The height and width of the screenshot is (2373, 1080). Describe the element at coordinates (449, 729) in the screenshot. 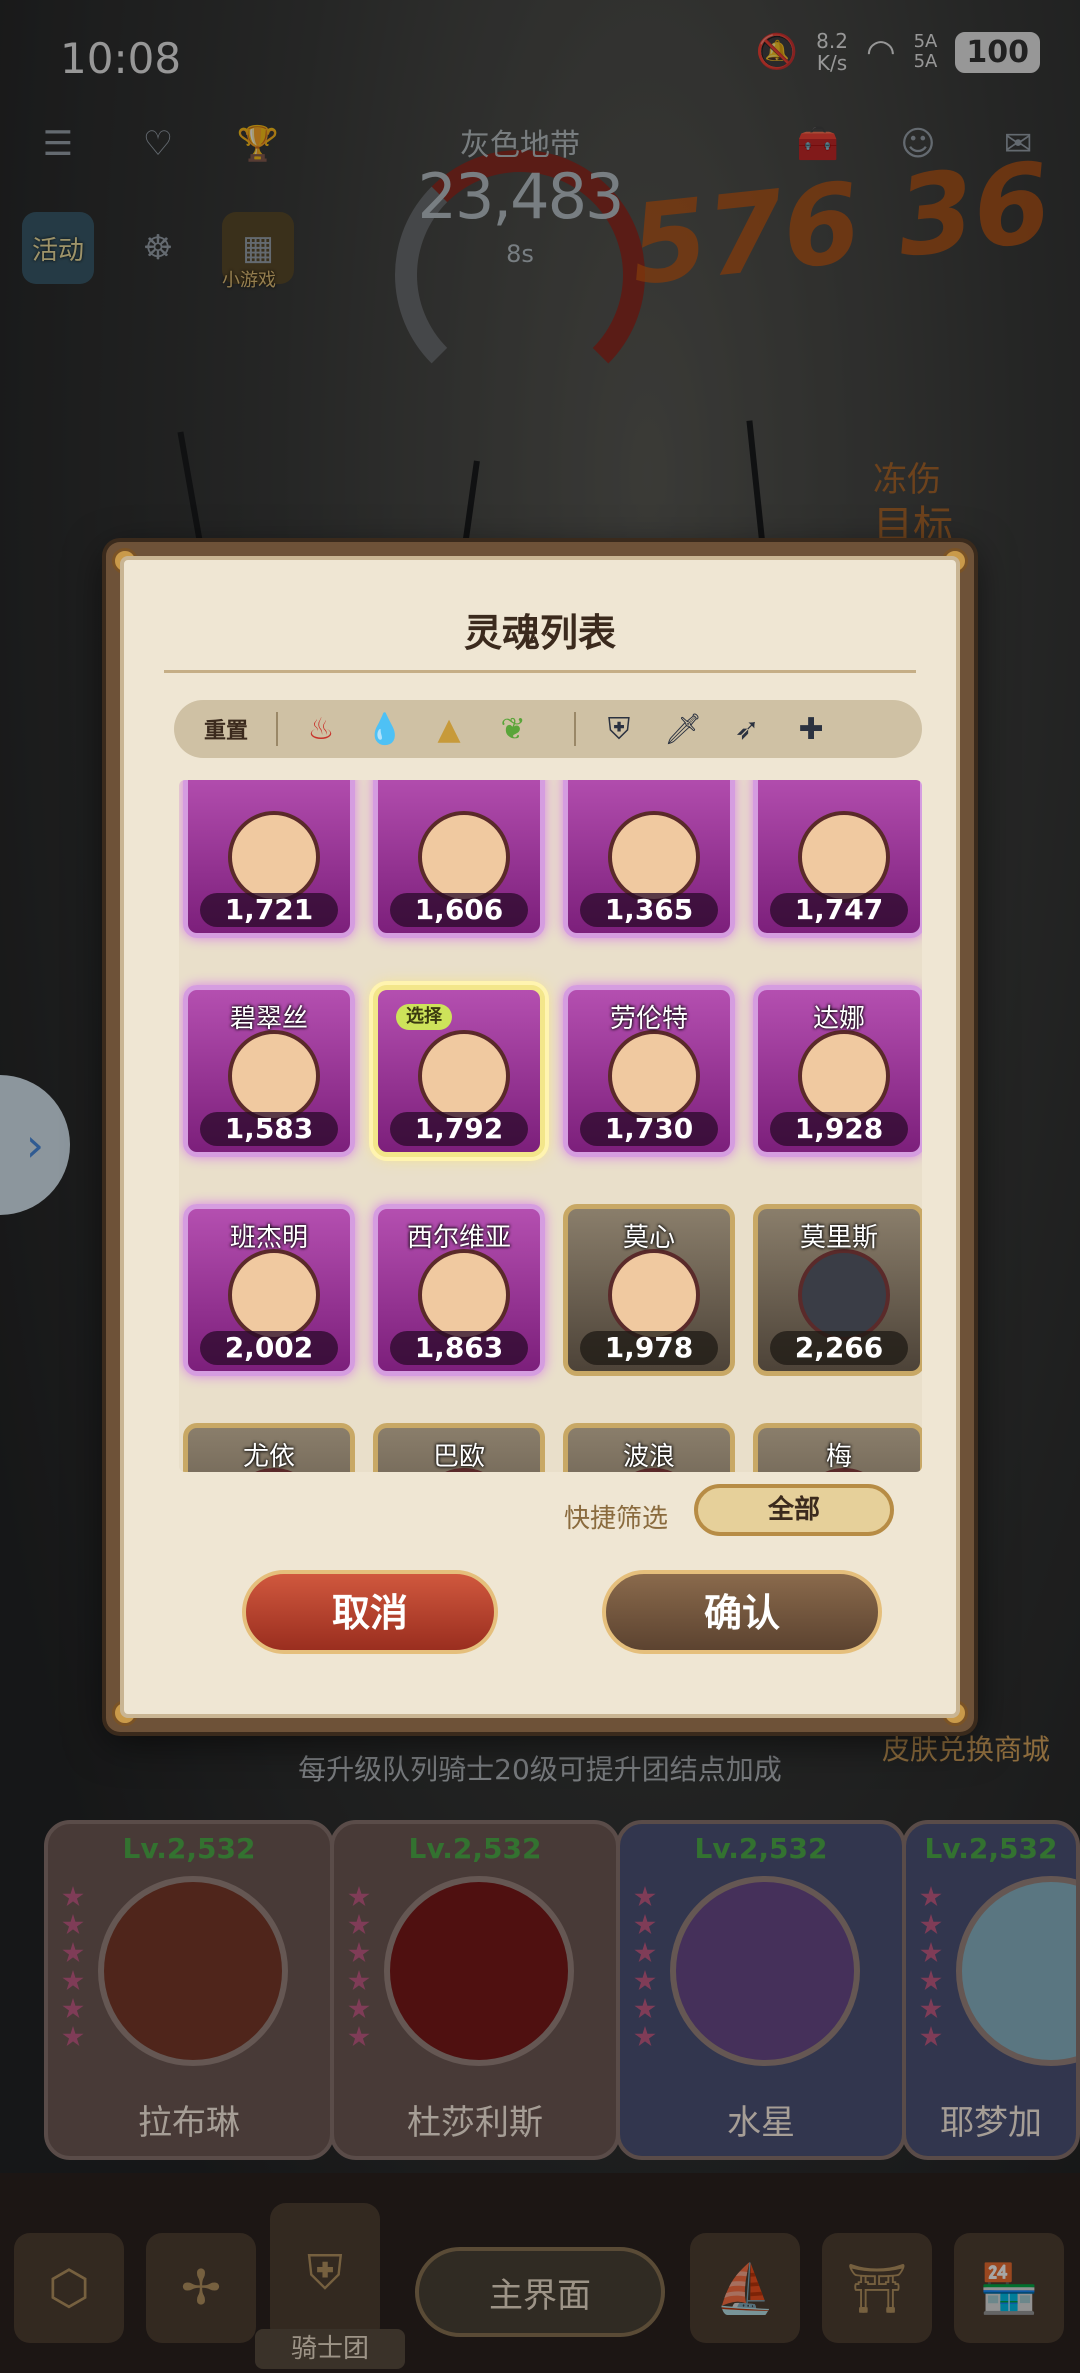

I see `earth-element-icon: ▲` at that location.